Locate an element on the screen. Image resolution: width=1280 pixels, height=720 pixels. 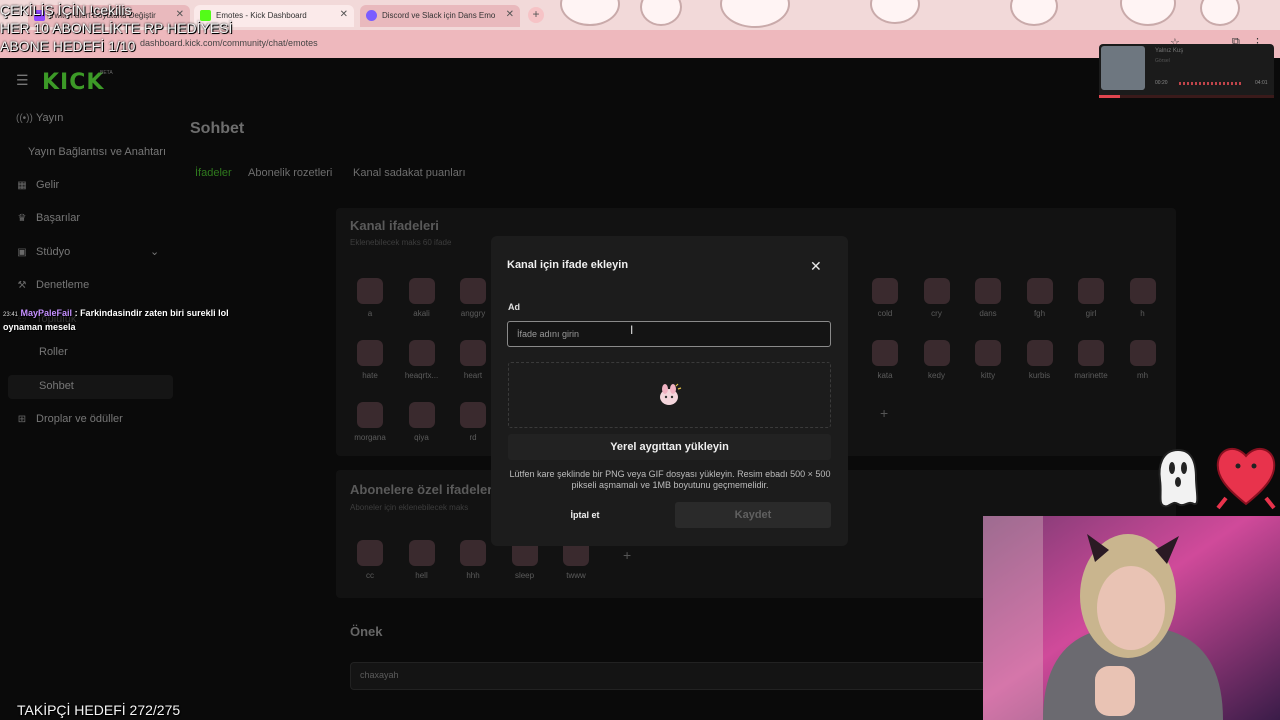
album-art is located at coordinates (1123, 68).